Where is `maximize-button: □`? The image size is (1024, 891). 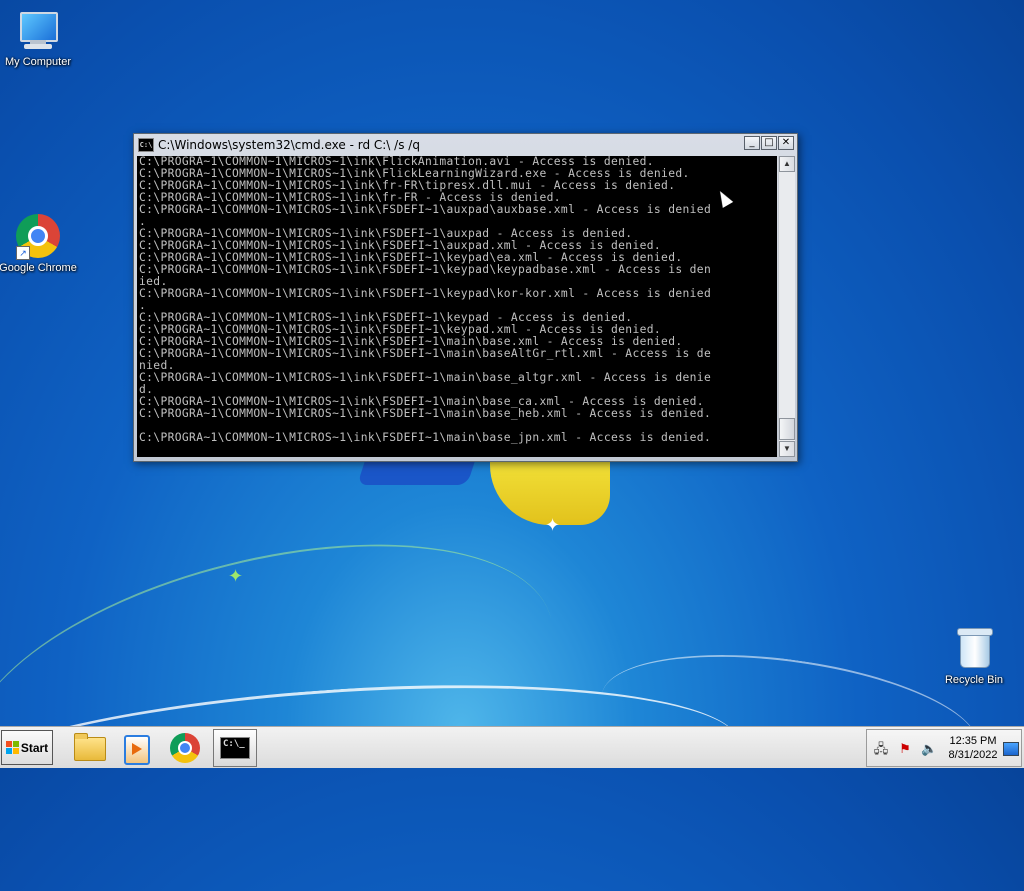 maximize-button: □ is located at coordinates (769, 143).